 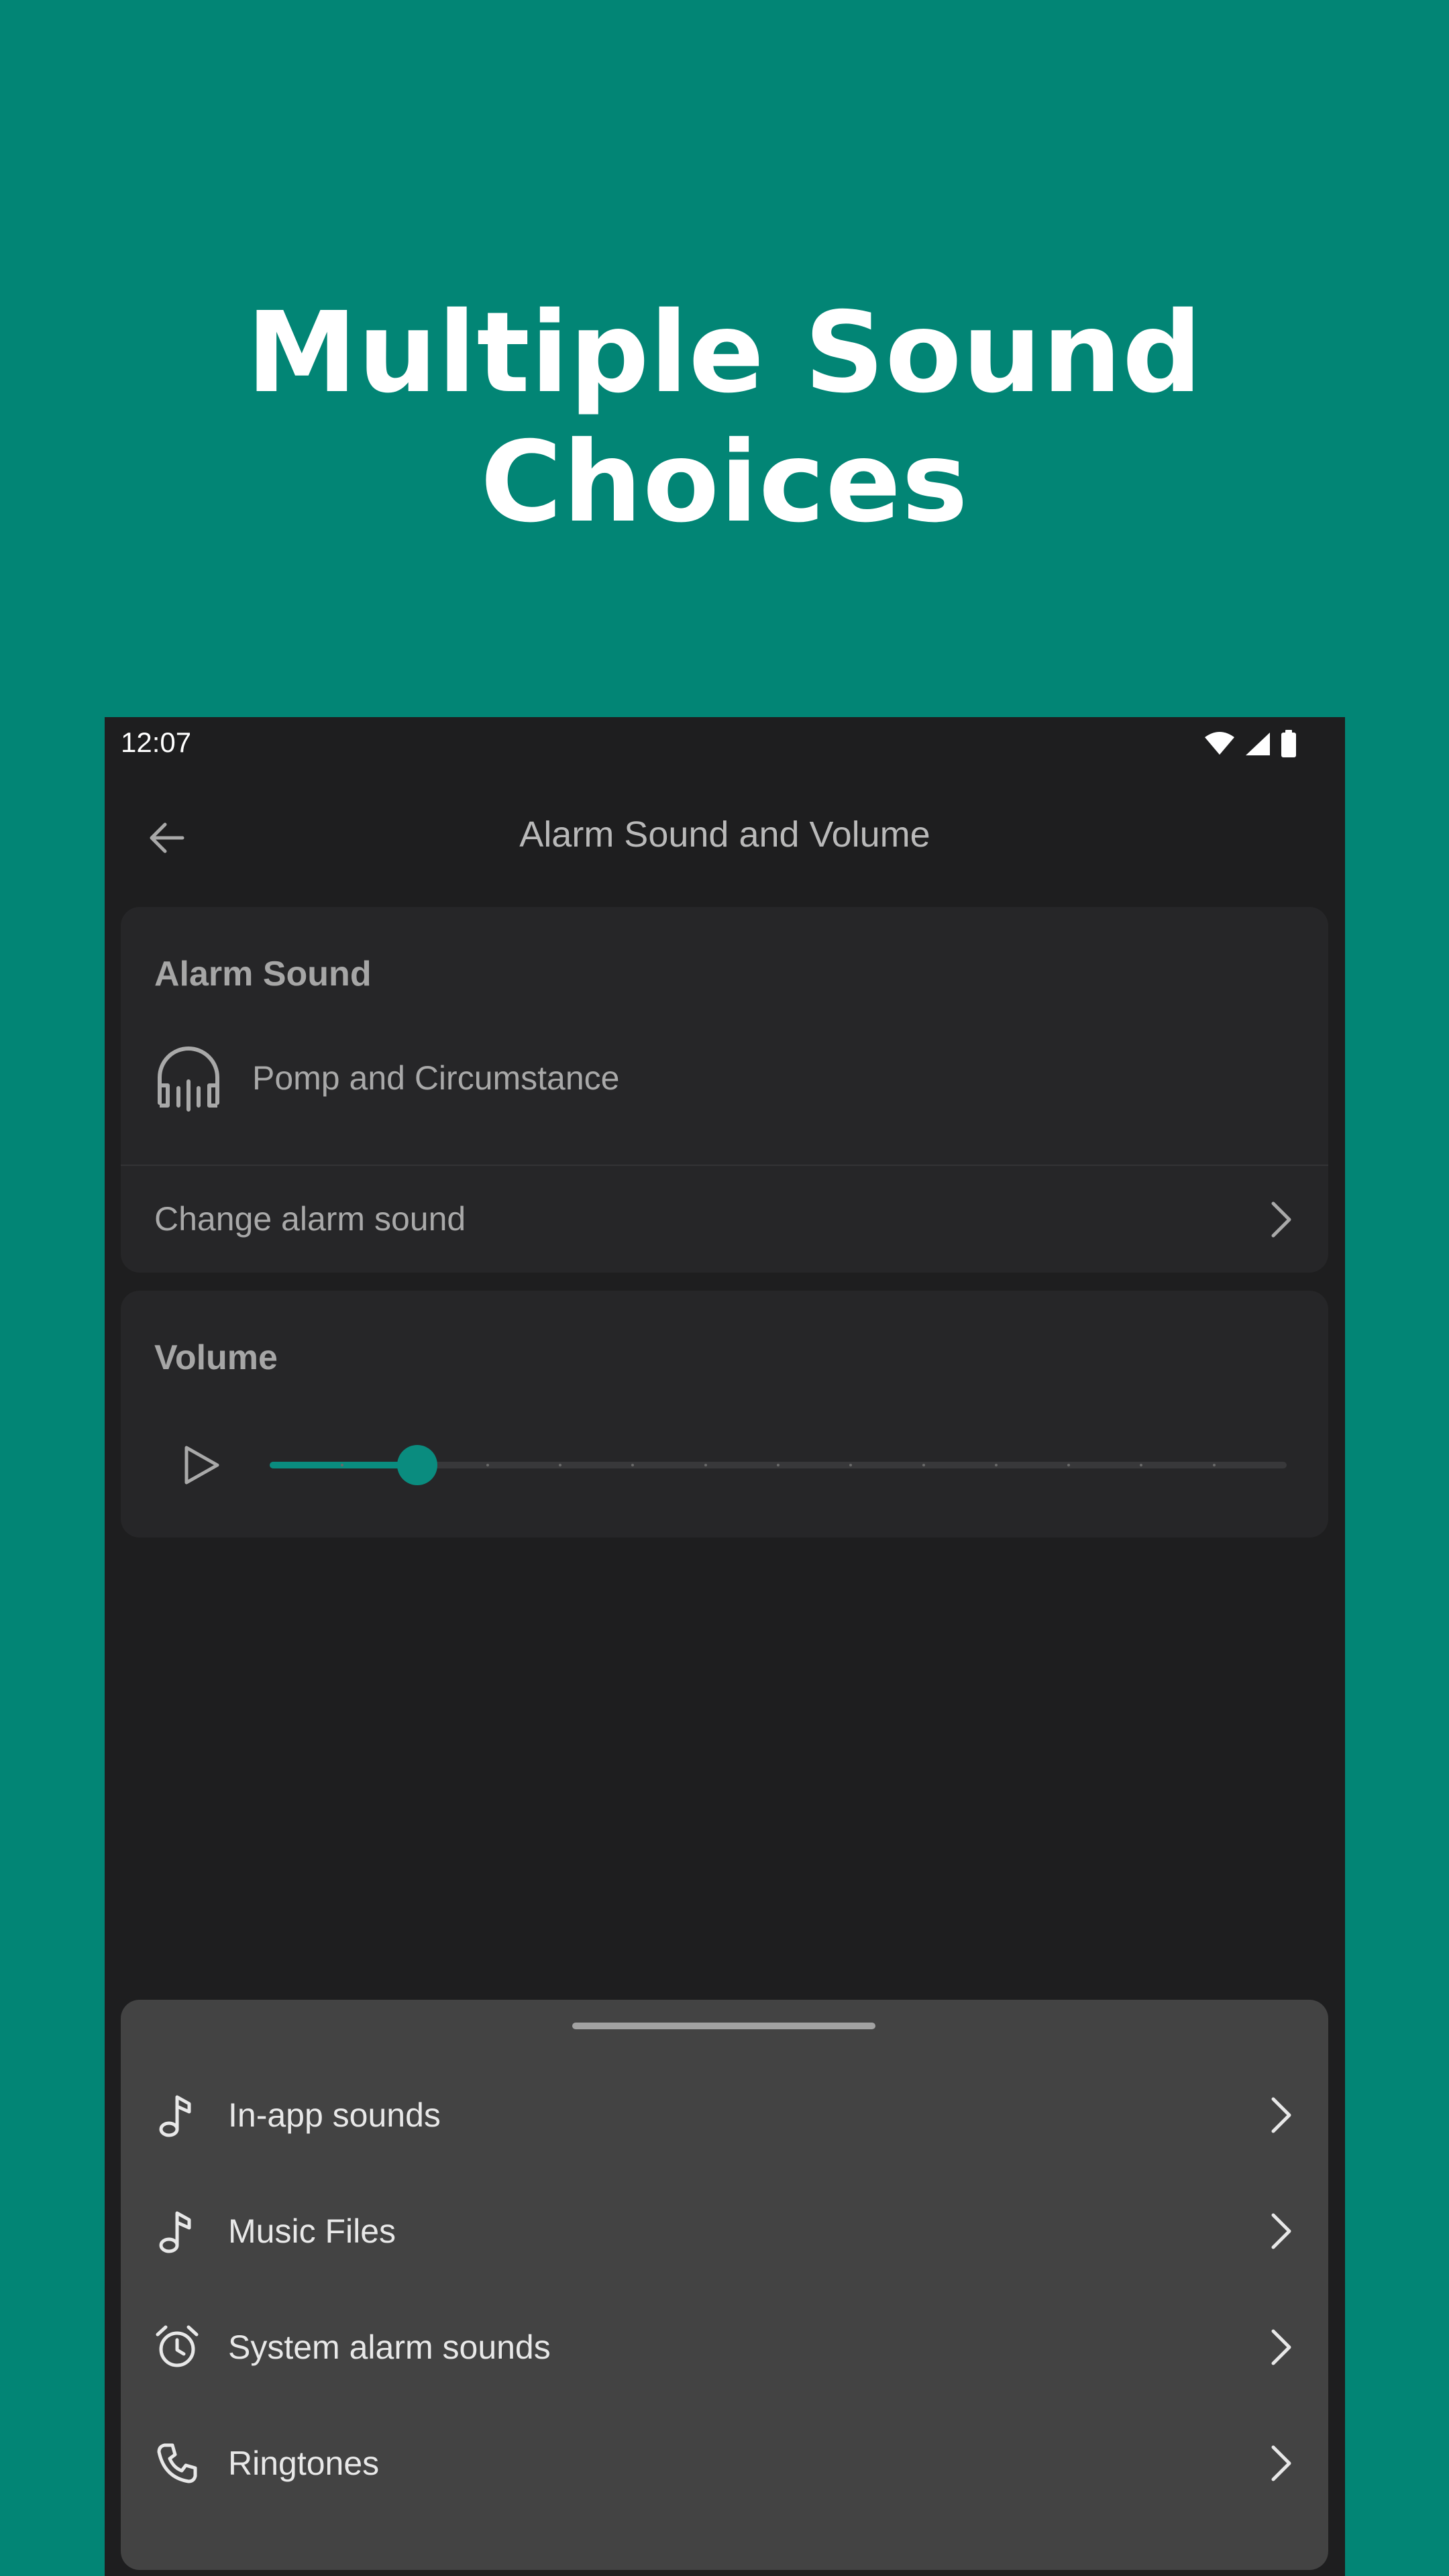 I want to click on promo-headline: Multiple Sound Choices, so click(x=724, y=417).